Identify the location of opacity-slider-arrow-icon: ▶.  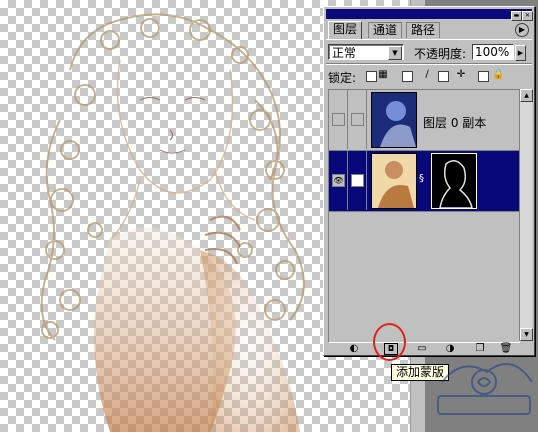
(520, 53).